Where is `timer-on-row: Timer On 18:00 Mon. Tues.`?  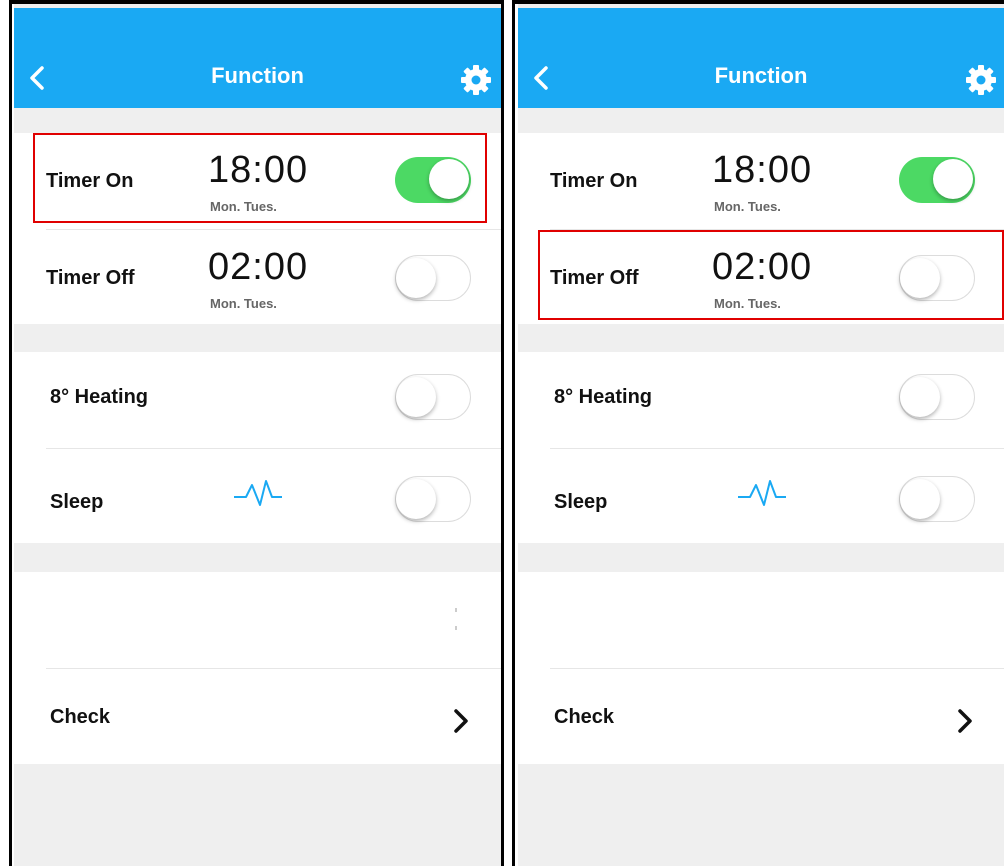 timer-on-row: Timer On 18:00 Mon. Tues. is located at coordinates (761, 180).